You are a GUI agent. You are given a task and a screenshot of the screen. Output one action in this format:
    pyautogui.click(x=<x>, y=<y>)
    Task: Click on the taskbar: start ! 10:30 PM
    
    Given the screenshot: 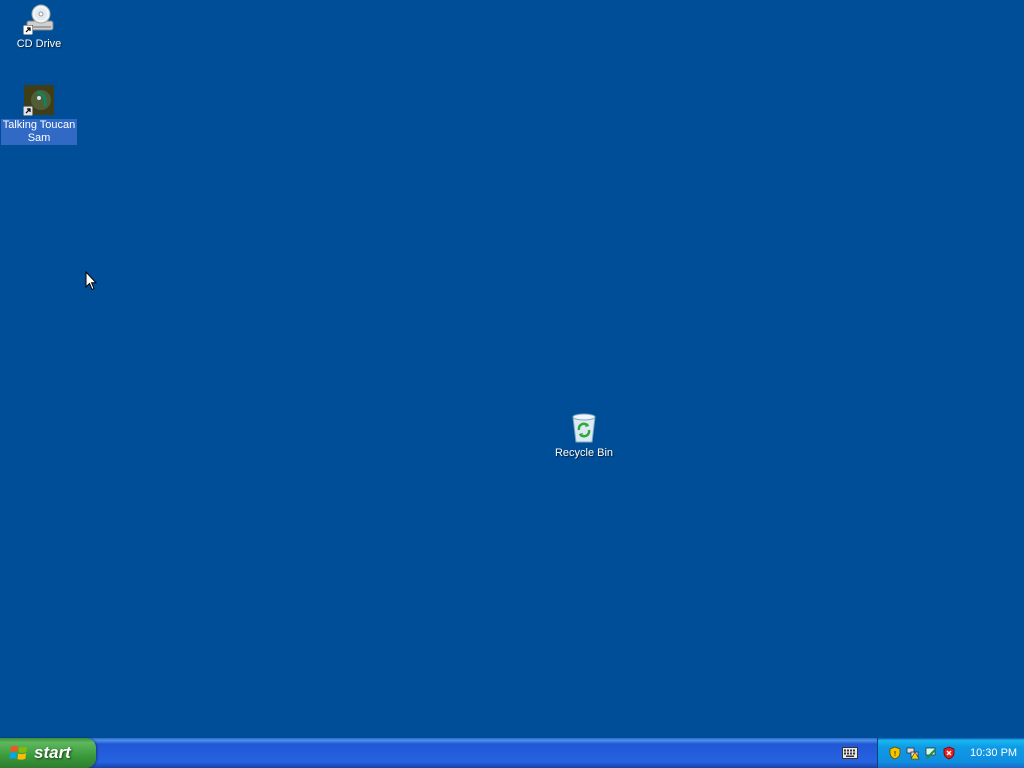 What is the action you would take?
    pyautogui.click(x=512, y=753)
    